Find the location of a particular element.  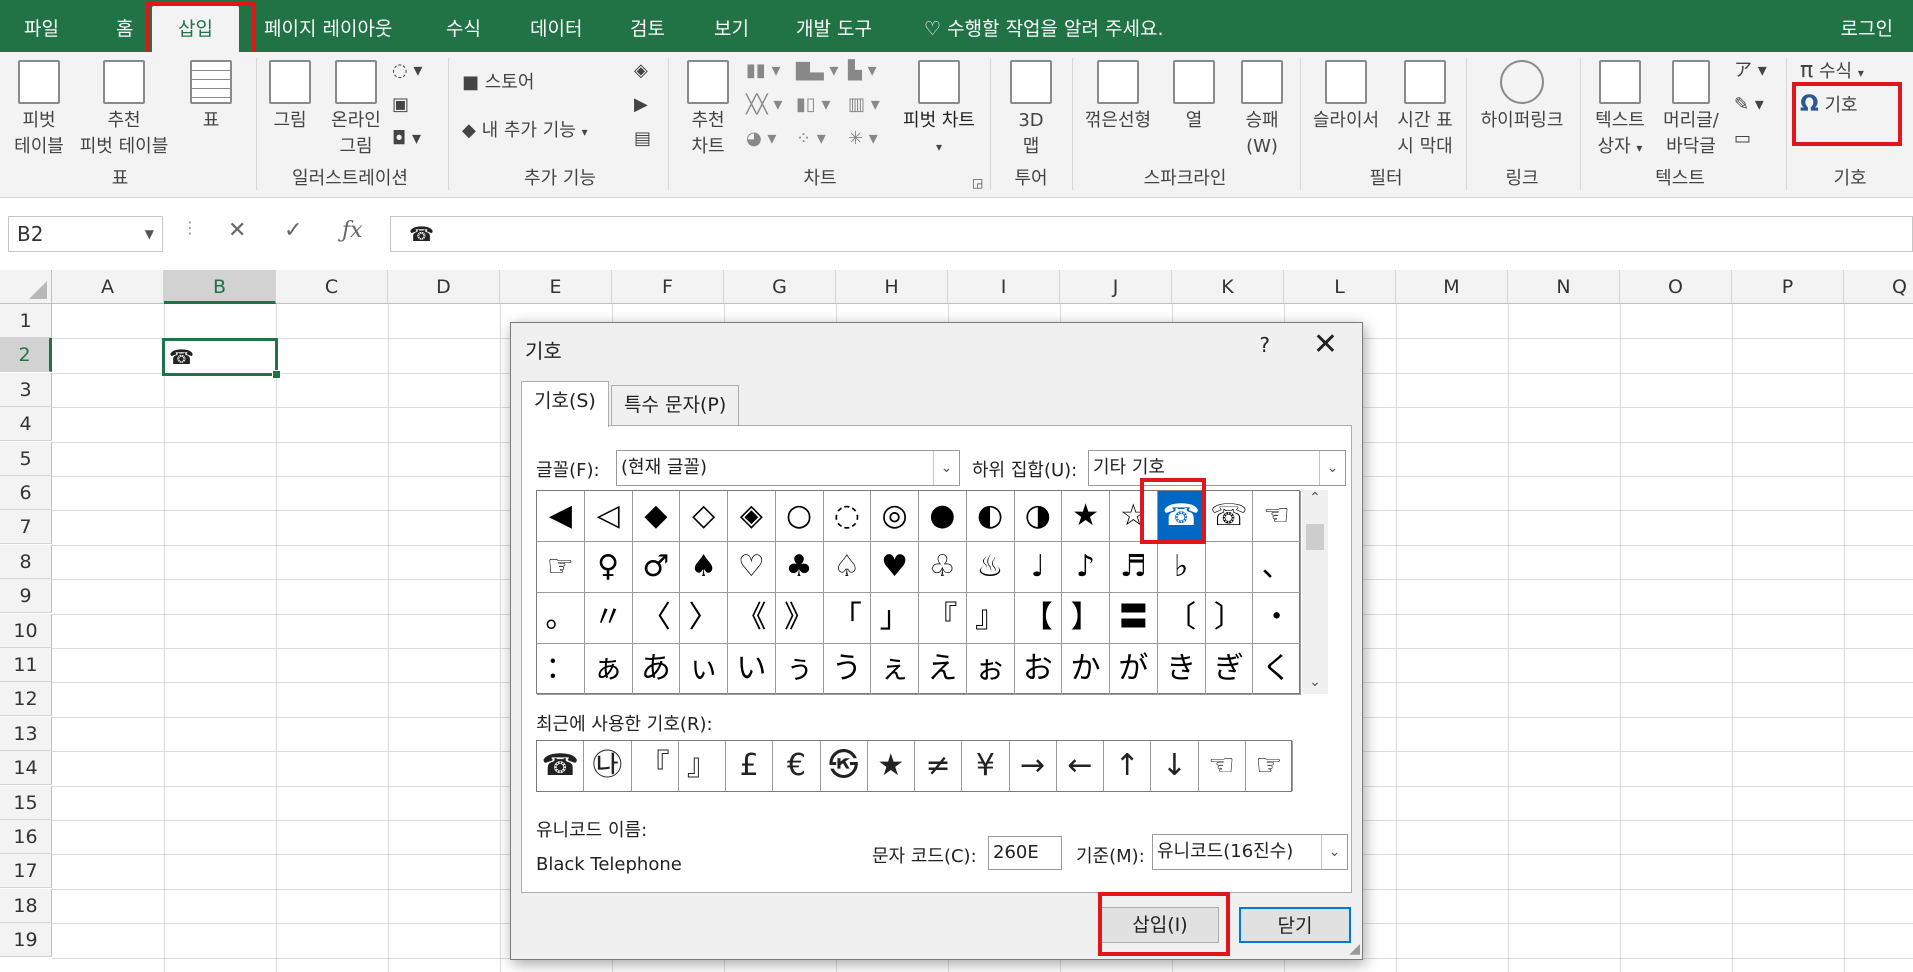

tab-insert: 삽입 is located at coordinates (195, 32).